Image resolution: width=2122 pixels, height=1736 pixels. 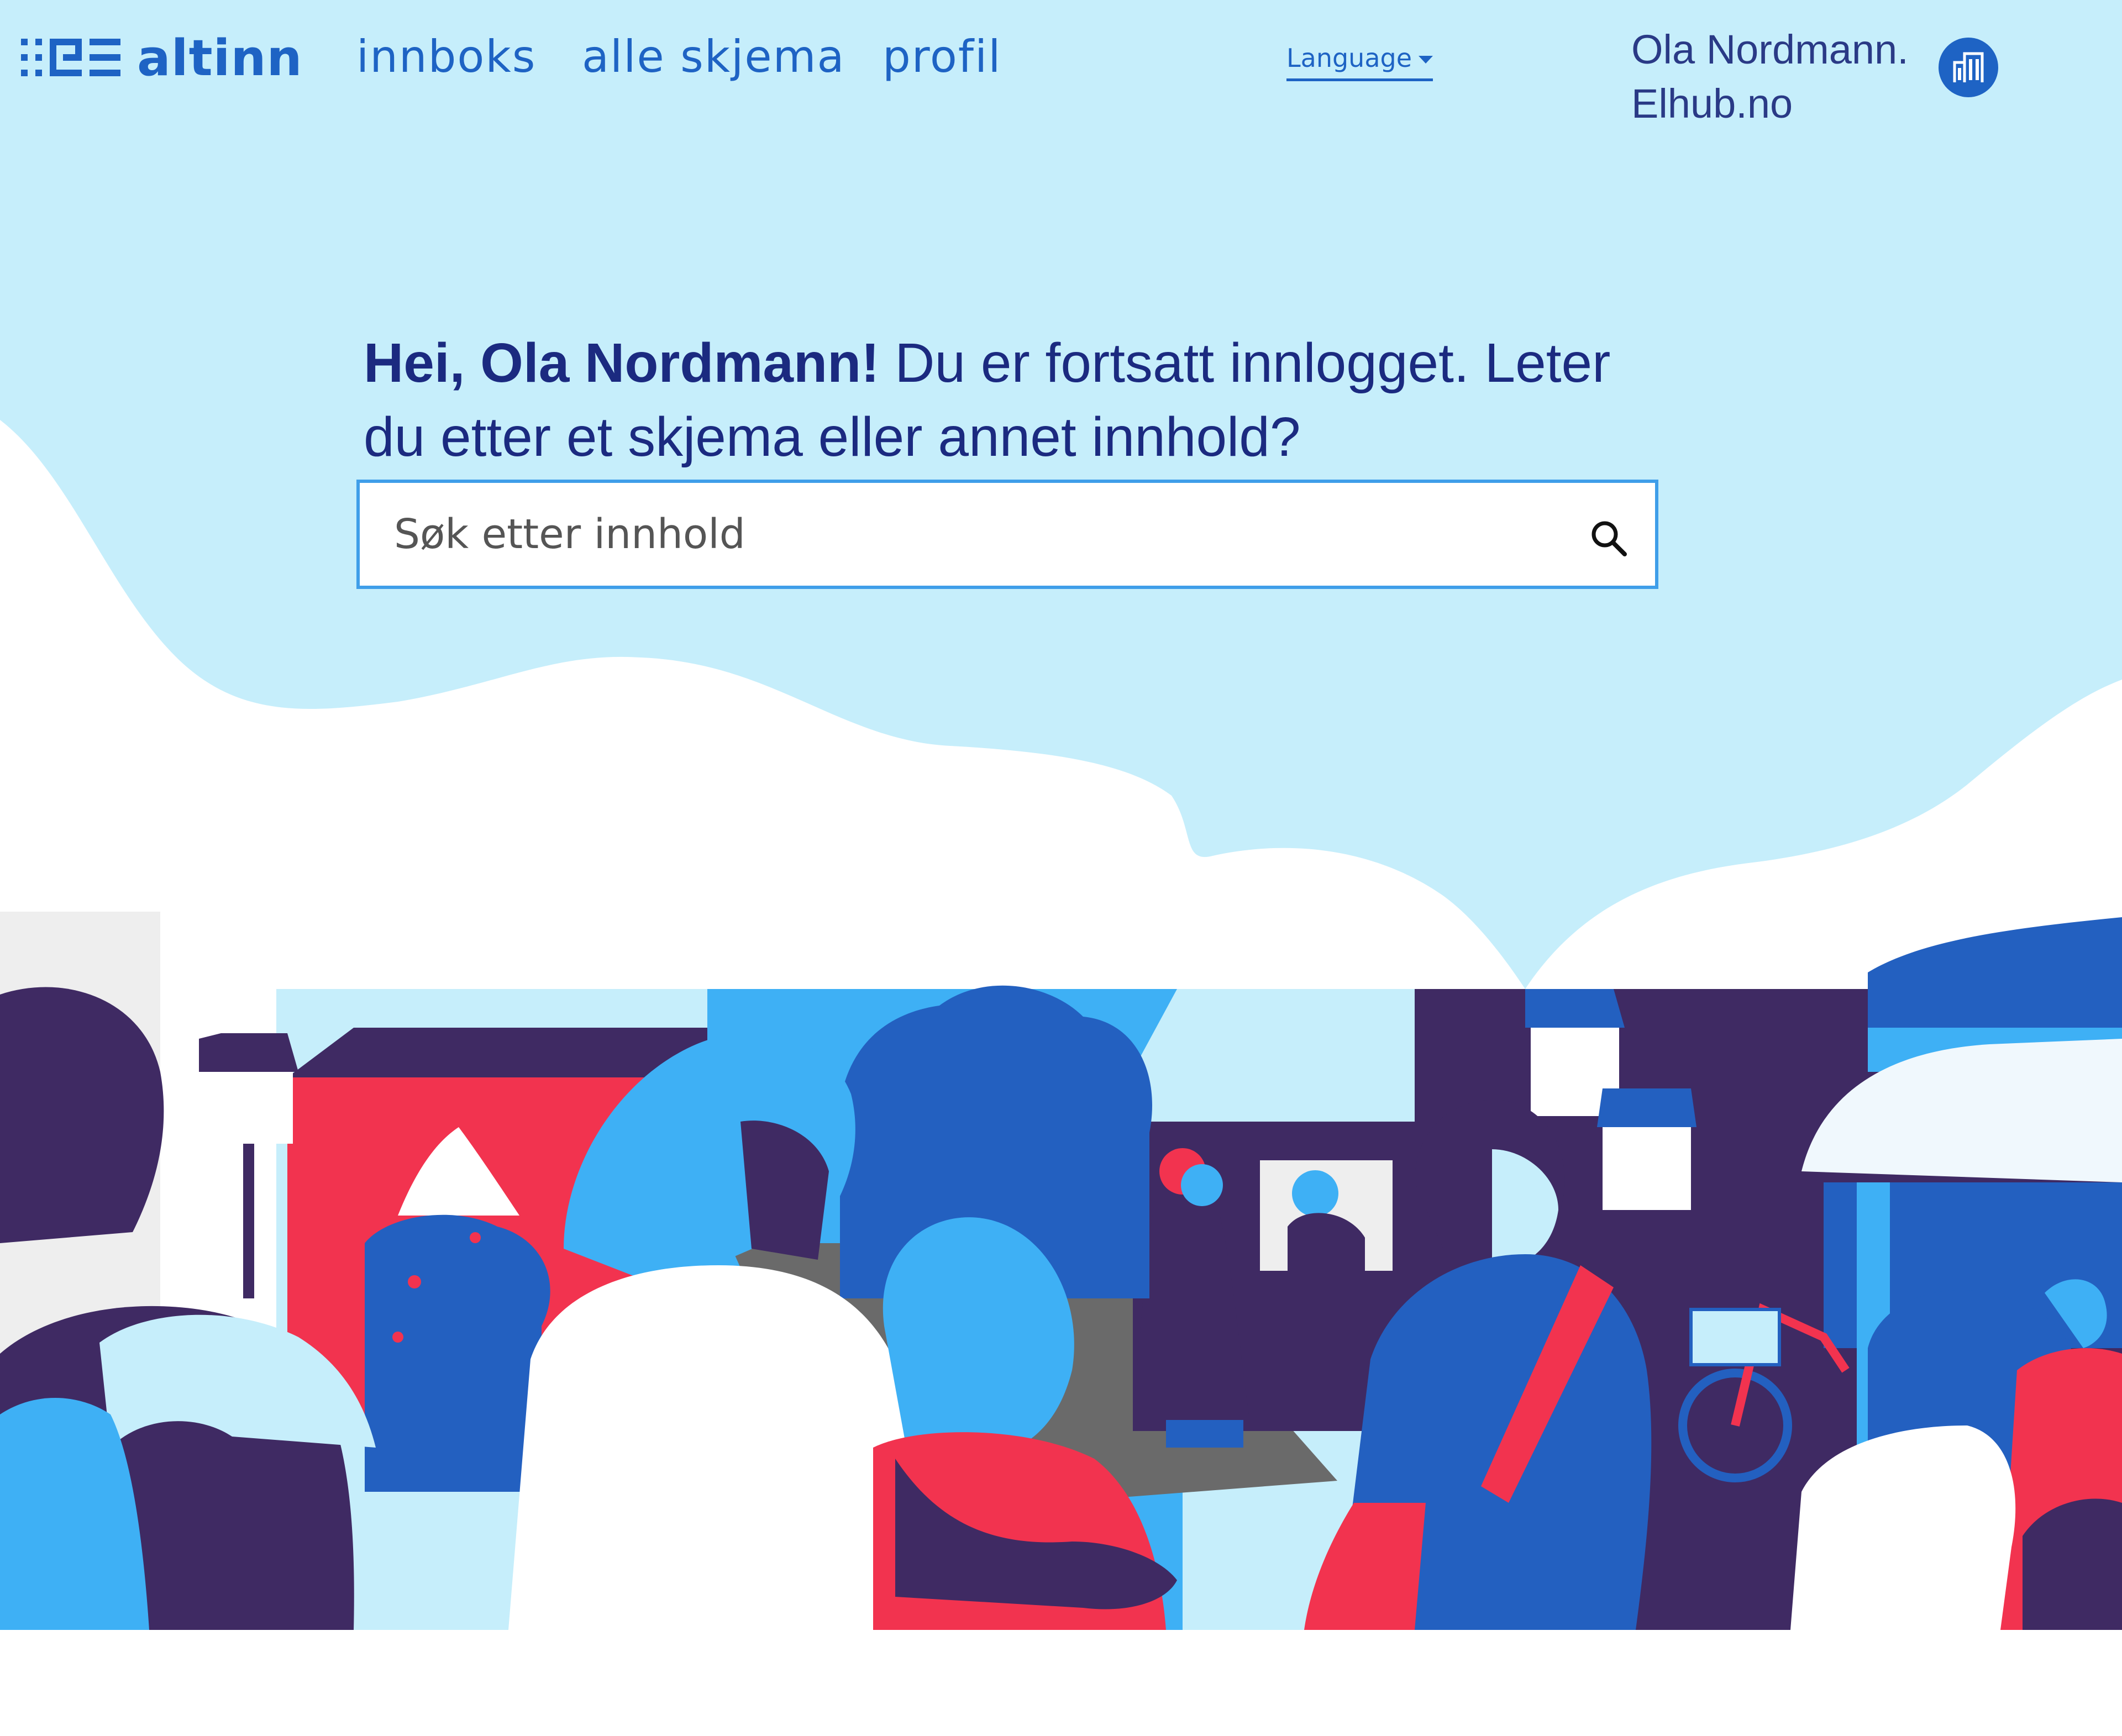 What do you see at coordinates (70, 57) in the screenshot?
I see `altinn-logo-mark-icon` at bounding box center [70, 57].